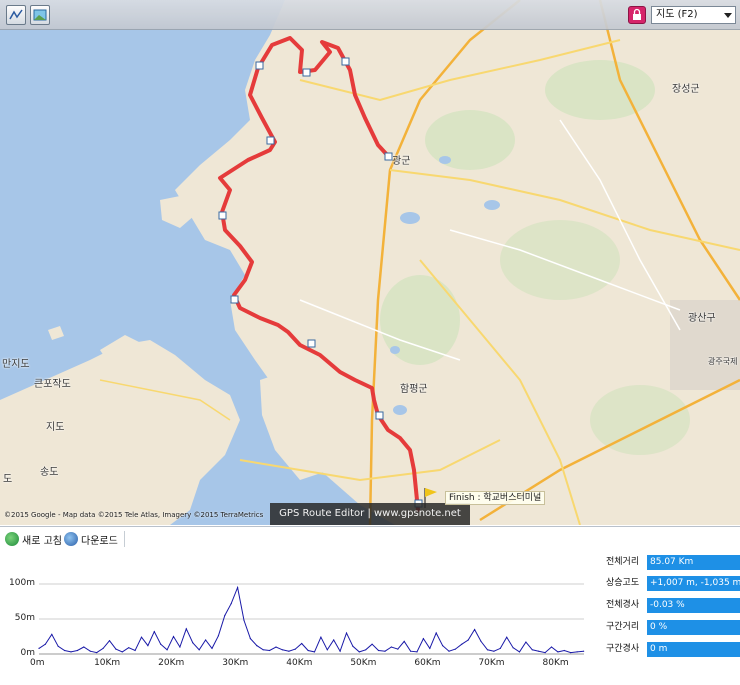 This screenshot has width=740, height=685. Describe the element at coordinates (427, 663) in the screenshot. I see `x-tick-label: 60Km` at that location.